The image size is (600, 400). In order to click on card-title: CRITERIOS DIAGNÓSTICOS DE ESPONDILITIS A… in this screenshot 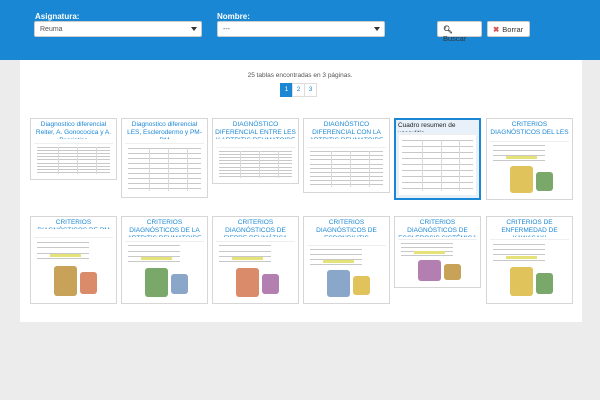, I will do `click(346, 228)`.